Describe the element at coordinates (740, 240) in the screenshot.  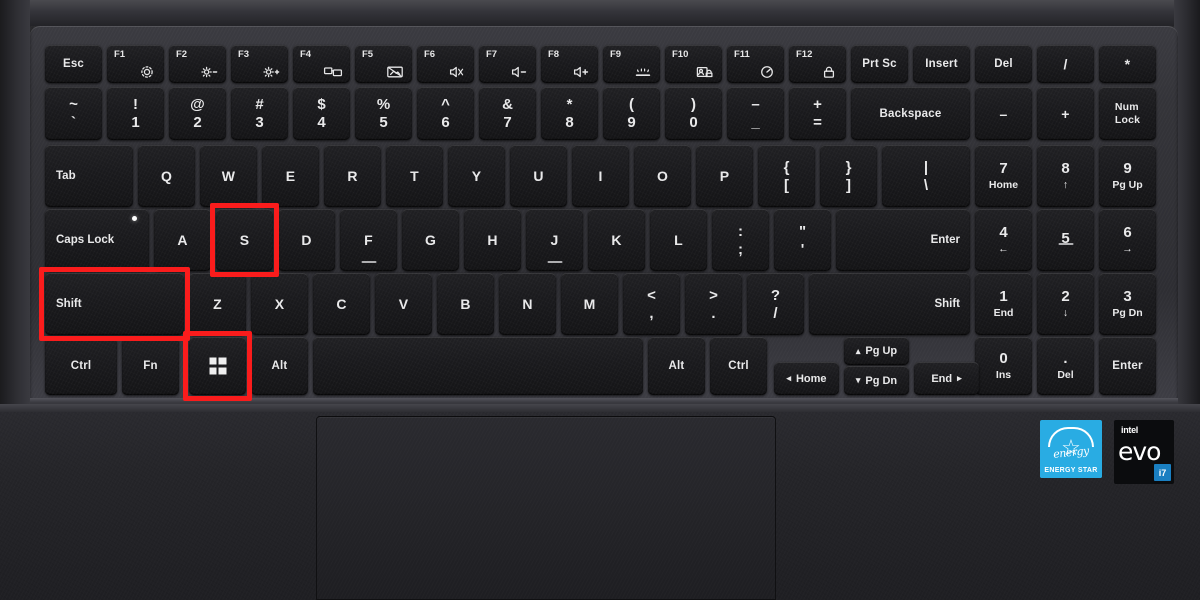
I see `key-semicolon: :;` at that location.